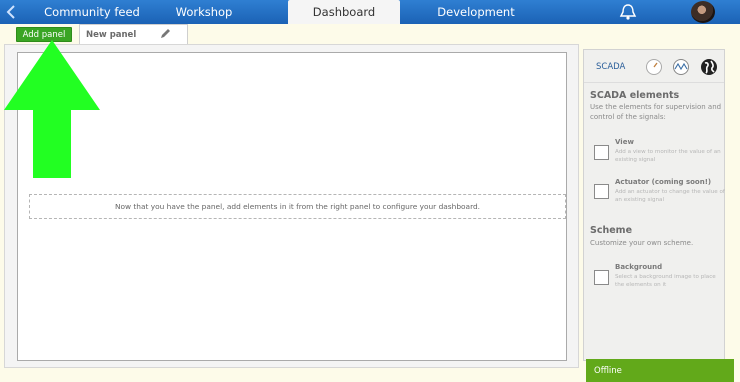  Describe the element at coordinates (52, 109) in the screenshot. I see `green-up-arrow-icon` at that location.